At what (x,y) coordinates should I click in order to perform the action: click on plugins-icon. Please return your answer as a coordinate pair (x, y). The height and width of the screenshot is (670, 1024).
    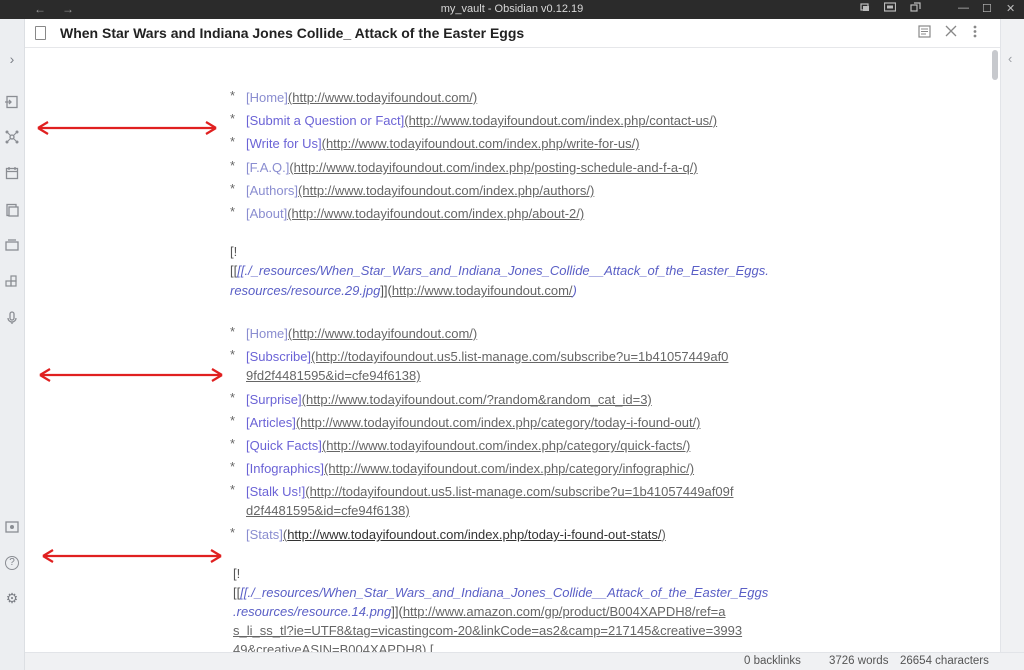
    Looking at the image, I should click on (12, 282).